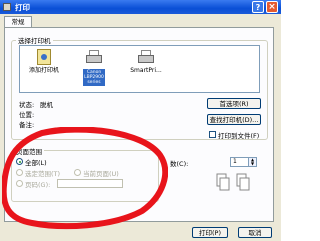  I want to click on status-label: 状态:, so click(27, 105).